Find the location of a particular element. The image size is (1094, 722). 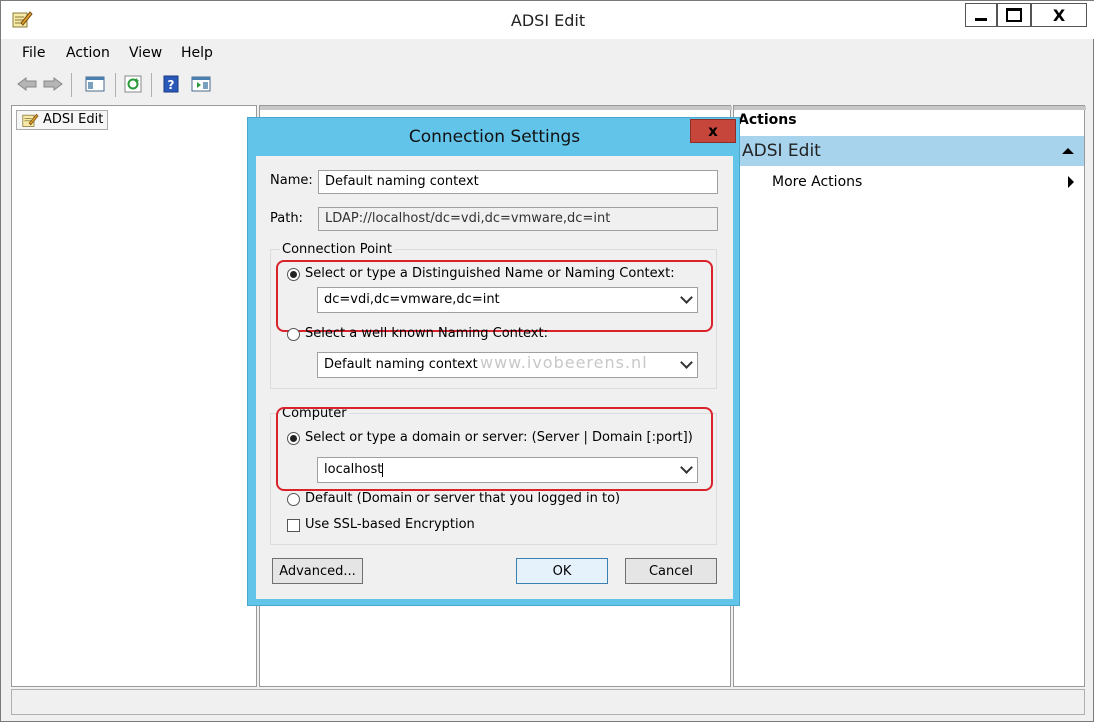

dialog-close-button: x is located at coordinates (713, 131).